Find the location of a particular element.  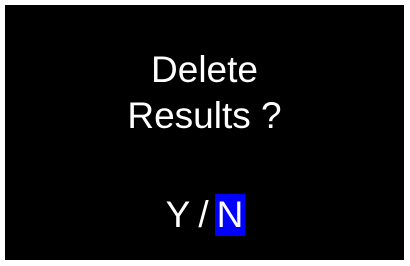

dialog-message-line-2: Results ? is located at coordinates (204, 115).